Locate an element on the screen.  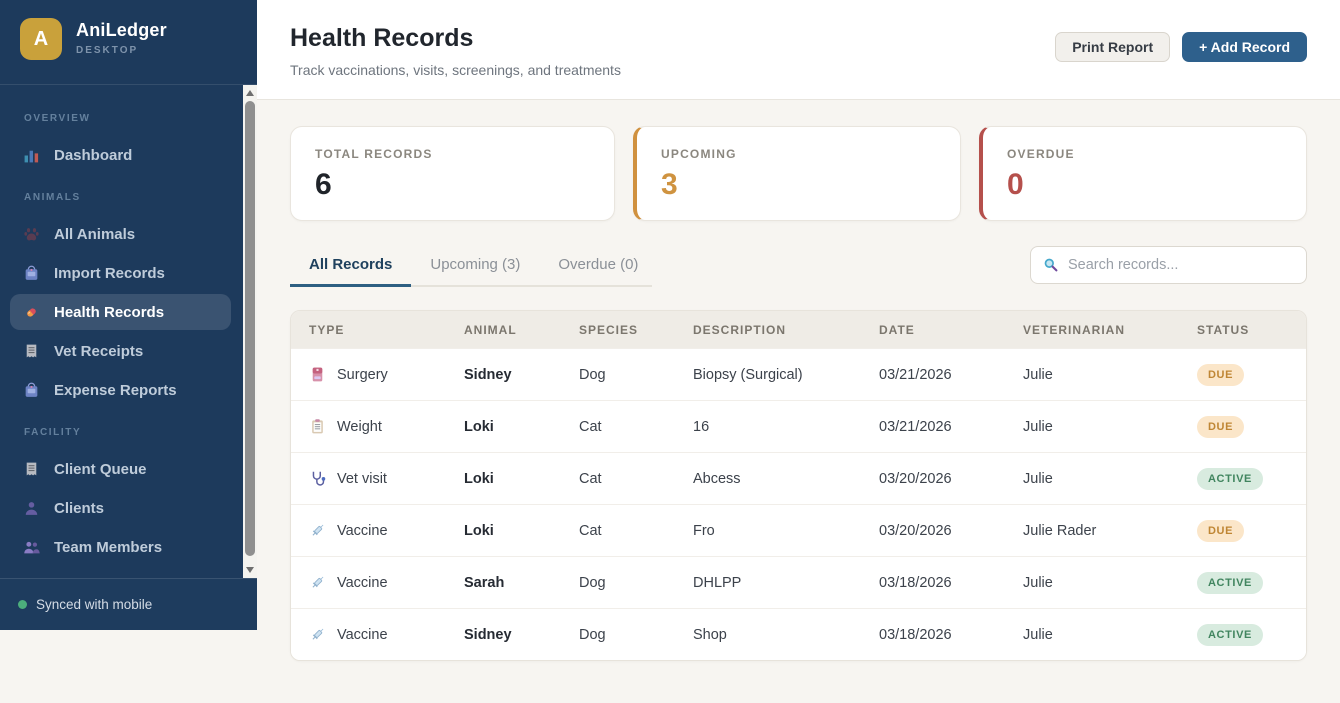
sidebar-item-import-records: Import Records is located at coordinates (120, 273).